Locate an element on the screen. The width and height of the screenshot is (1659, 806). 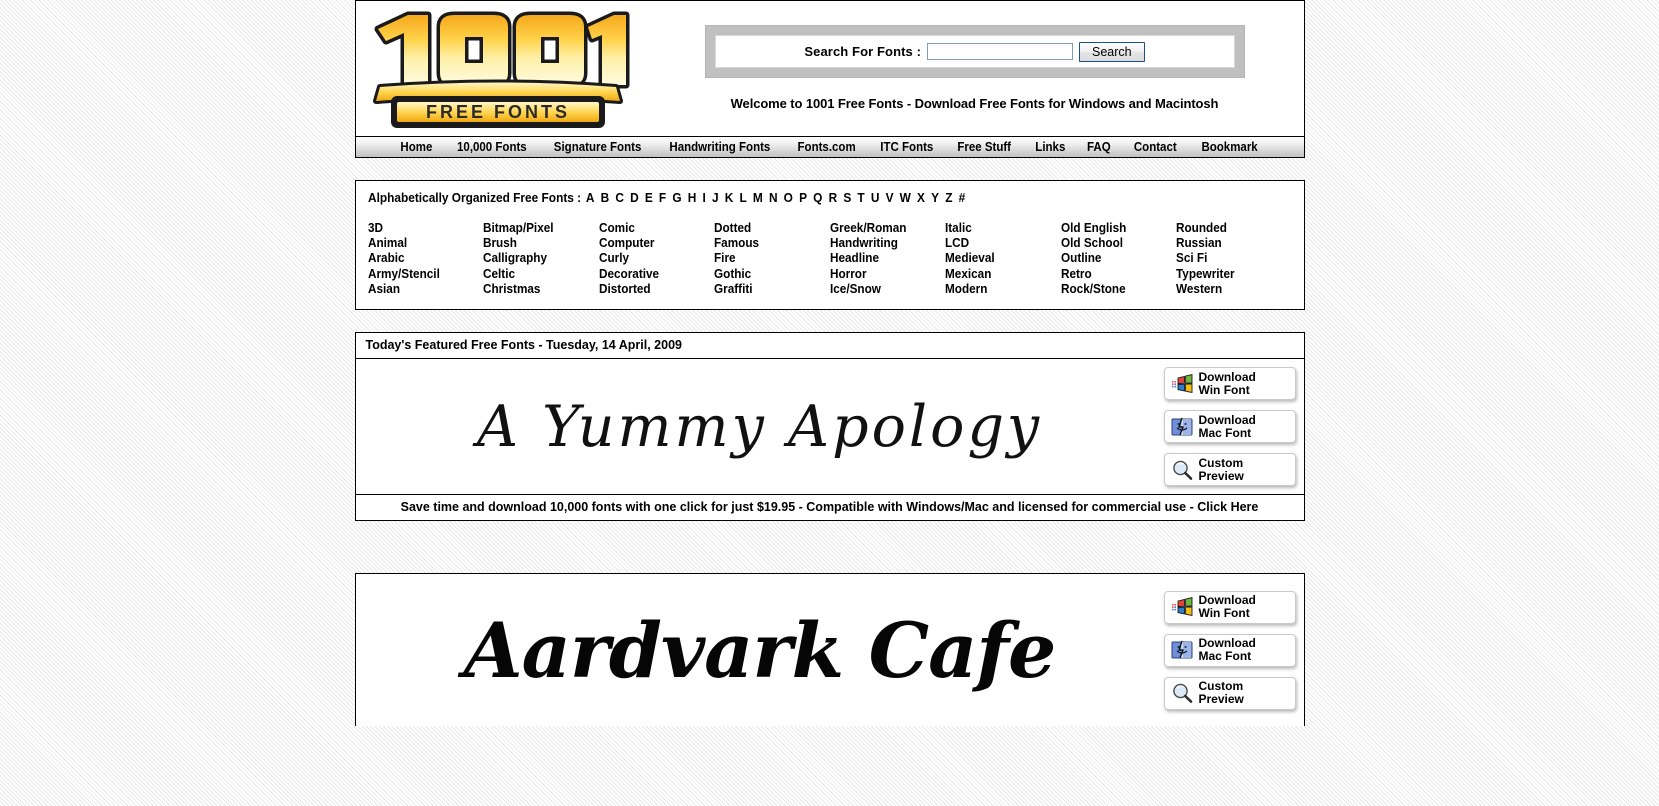
alpha-link-m: M is located at coordinates (757, 198).